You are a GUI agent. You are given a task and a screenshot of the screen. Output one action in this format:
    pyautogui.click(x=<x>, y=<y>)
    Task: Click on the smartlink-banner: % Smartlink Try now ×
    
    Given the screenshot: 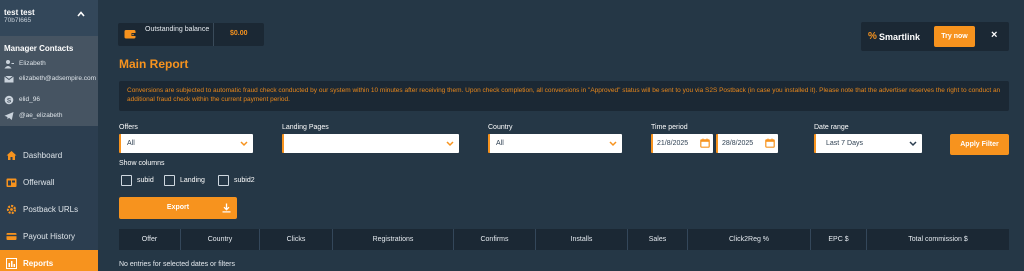 What is the action you would take?
    pyautogui.click(x=935, y=36)
    